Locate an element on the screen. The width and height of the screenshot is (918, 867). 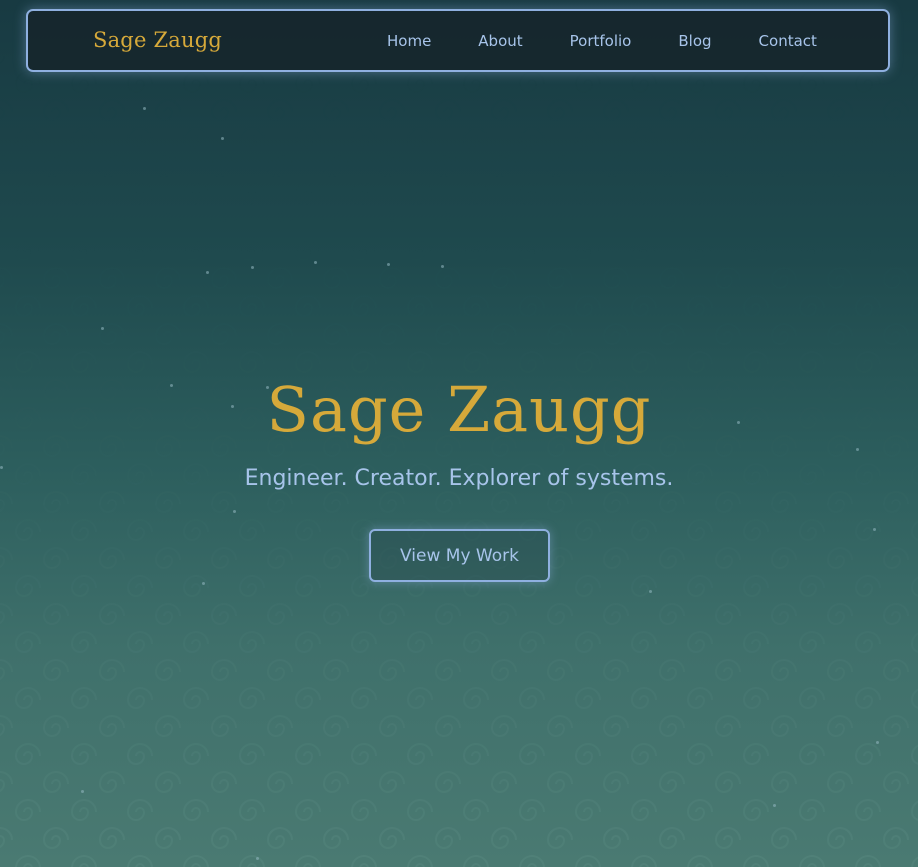
nav-link-portfolio: Portfolio is located at coordinates (601, 41).